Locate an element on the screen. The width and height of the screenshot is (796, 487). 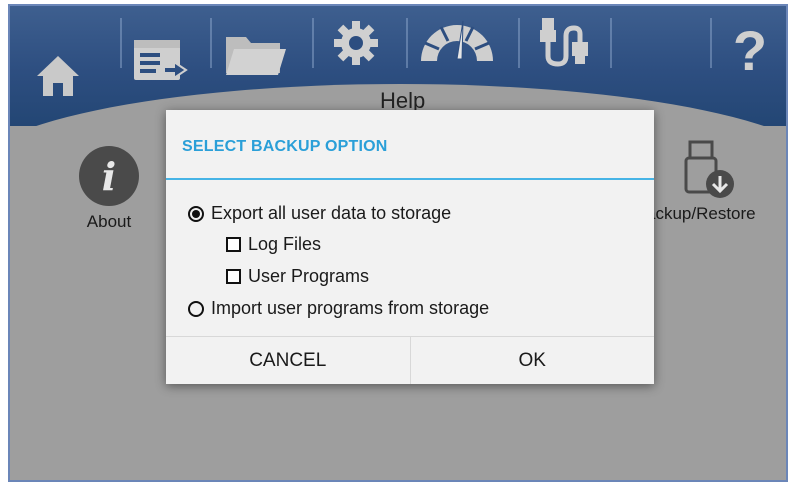
dialog-button-row: CANCEL OK is located at coordinates (410, 360).